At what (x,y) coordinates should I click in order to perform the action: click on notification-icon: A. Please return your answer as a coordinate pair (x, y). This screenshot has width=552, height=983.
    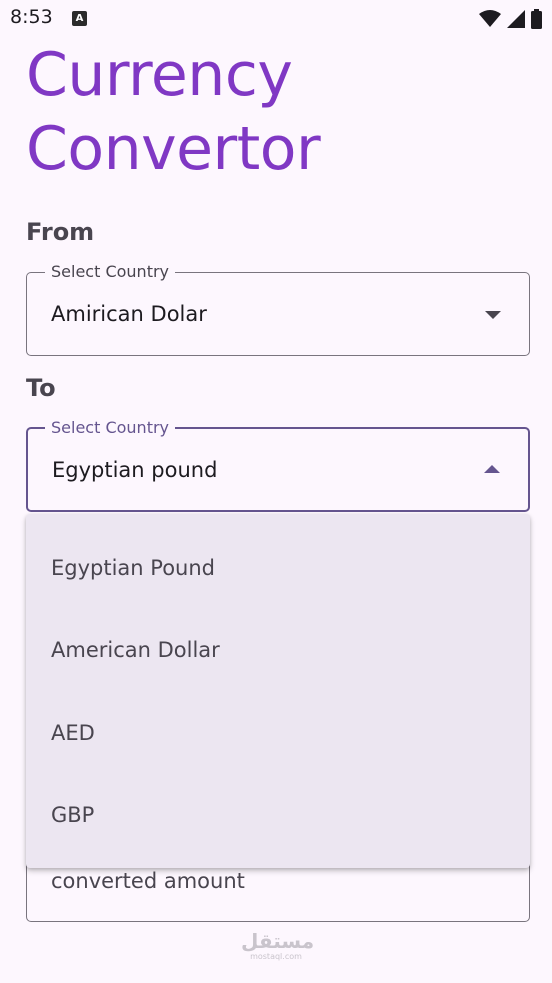
    Looking at the image, I should click on (79, 18).